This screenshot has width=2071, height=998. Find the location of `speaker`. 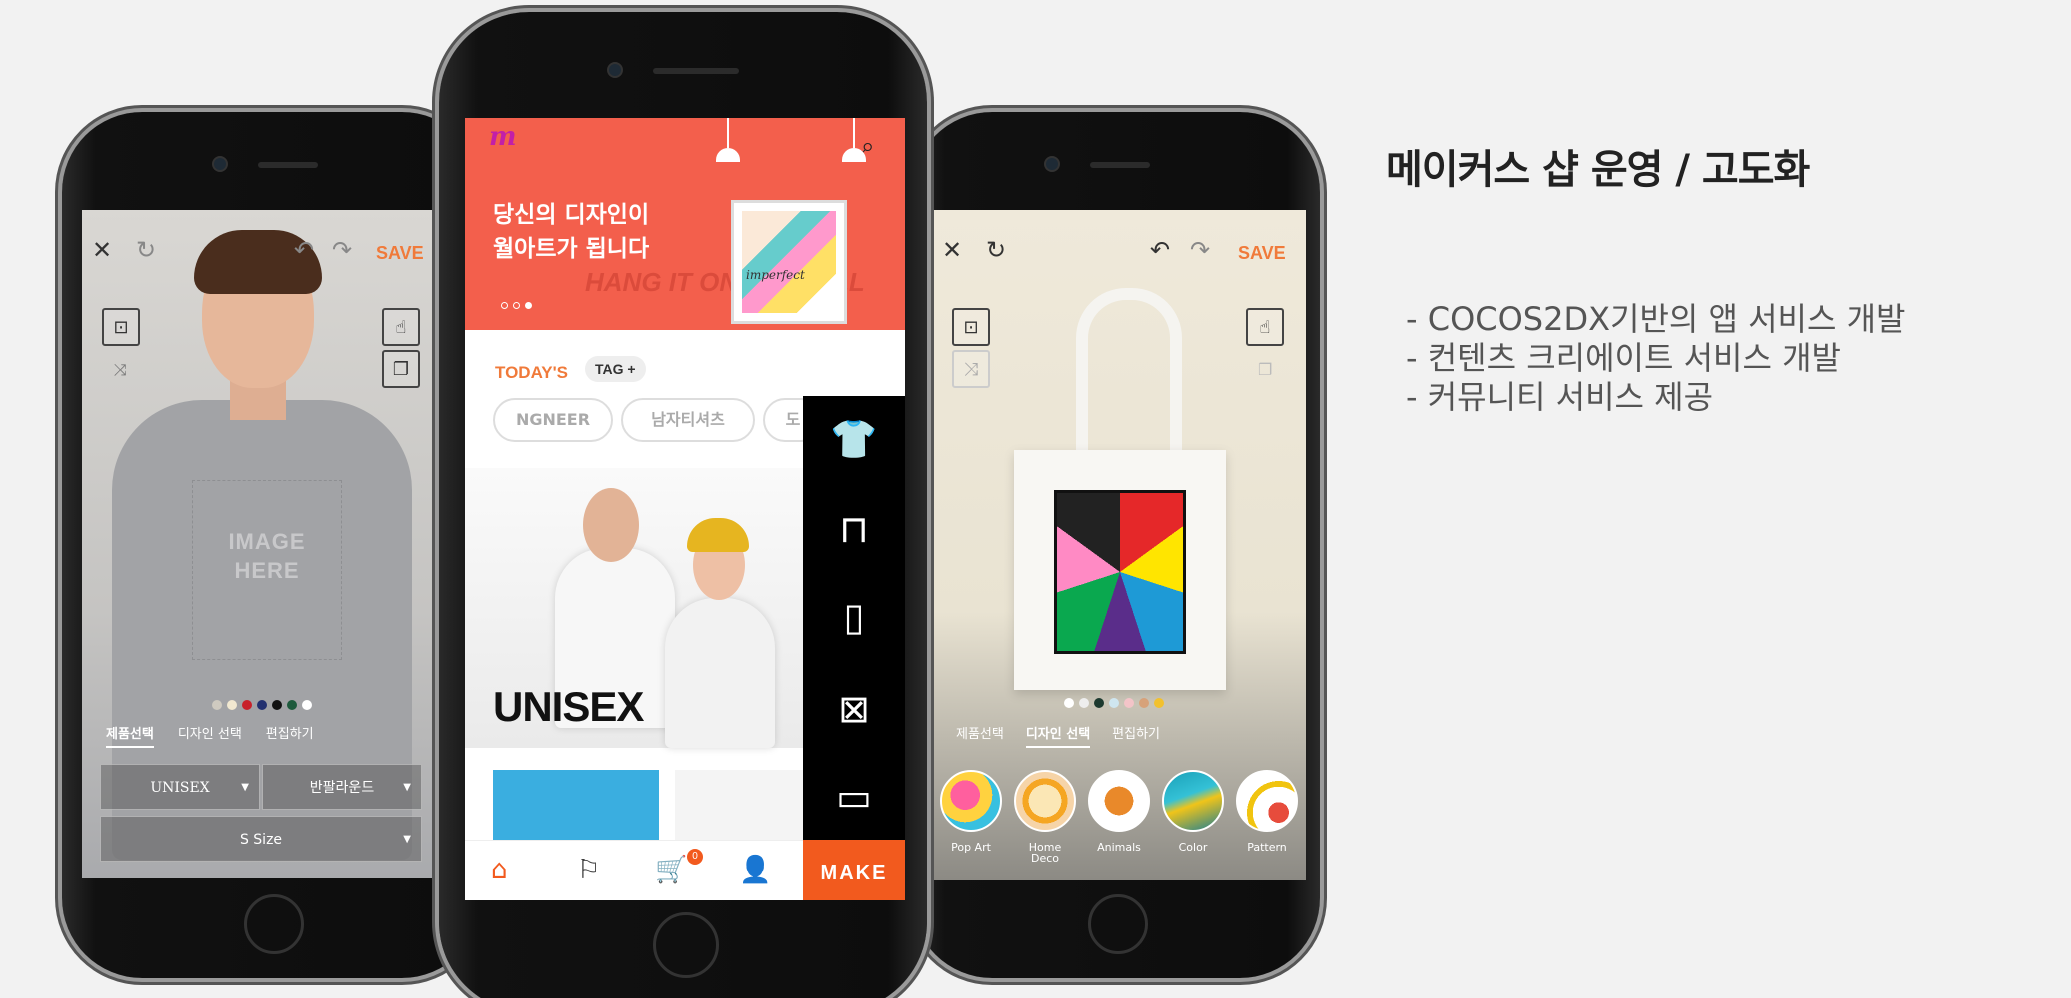

speaker is located at coordinates (696, 71).